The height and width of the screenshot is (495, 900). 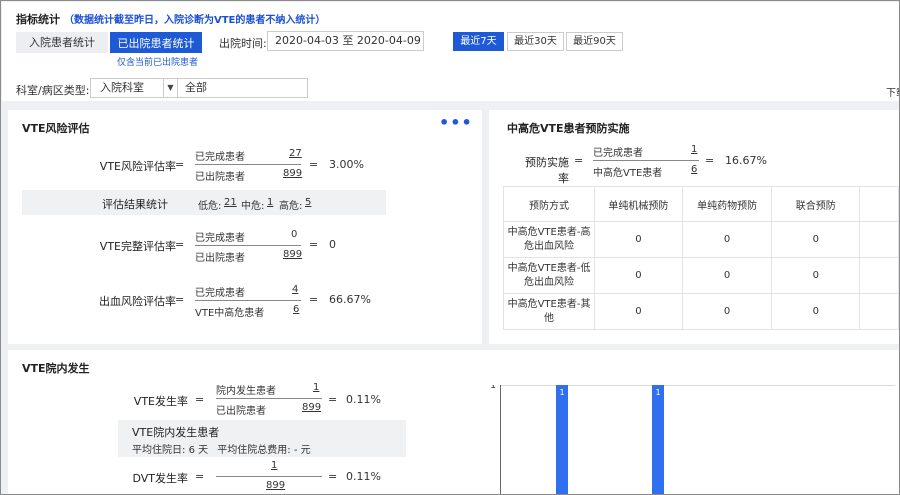 What do you see at coordinates (230, 313) in the screenshot?
I see `denominator-label: VTE中高危患者` at bounding box center [230, 313].